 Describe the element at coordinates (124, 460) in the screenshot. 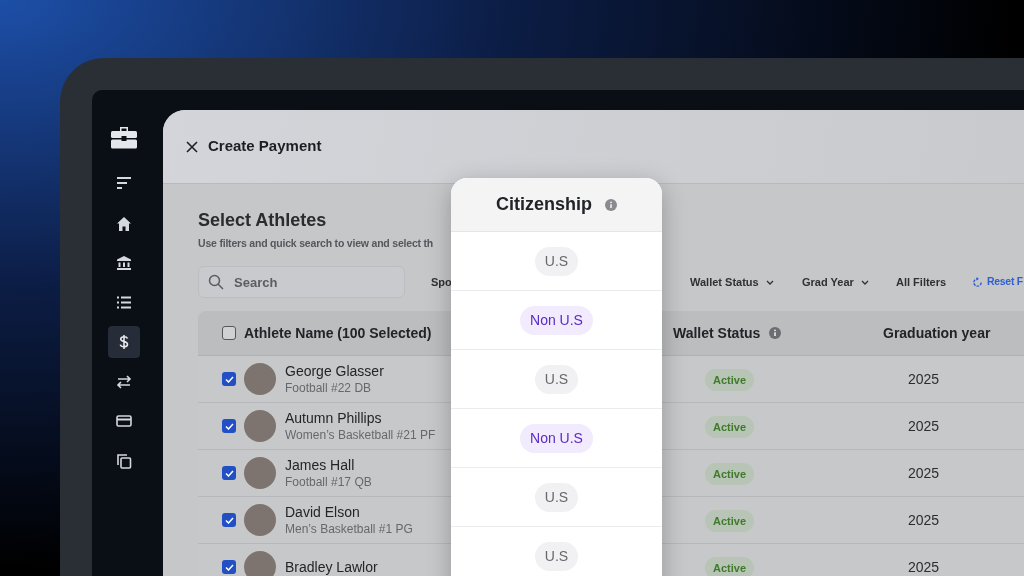

I see `copy-icon` at that location.